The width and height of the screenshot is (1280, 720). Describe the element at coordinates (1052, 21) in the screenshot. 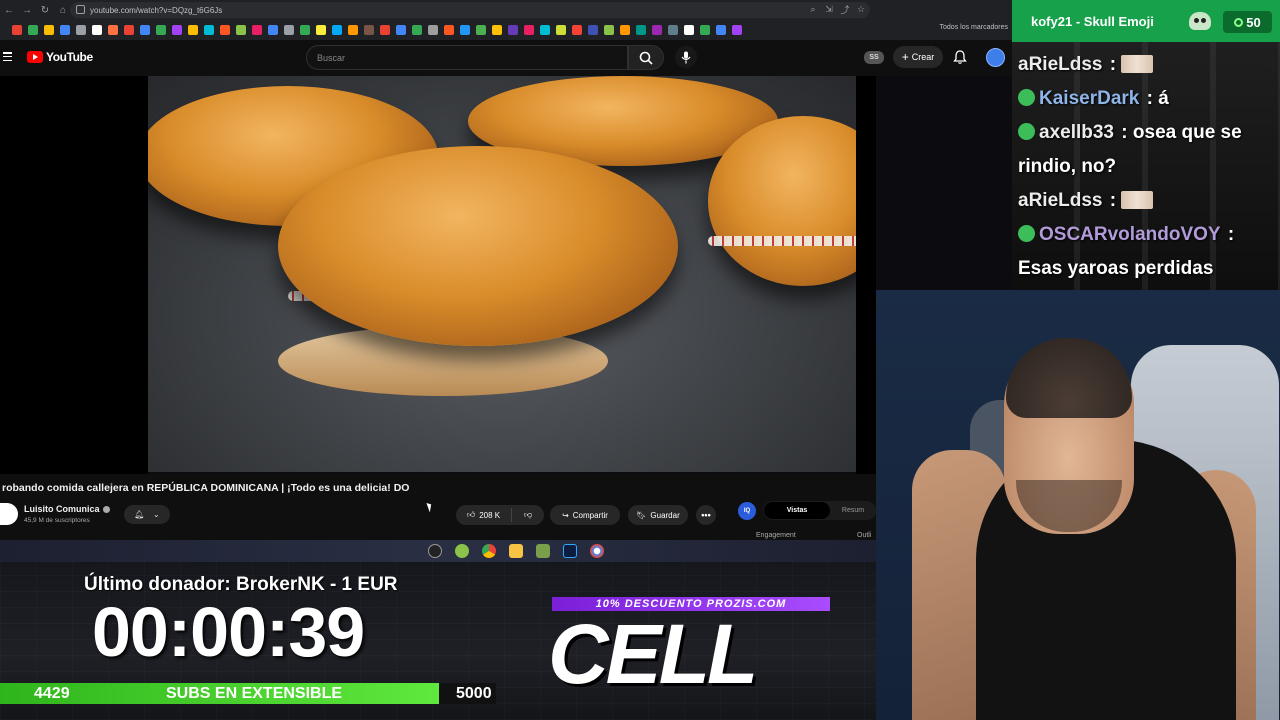

I see `redemption-user: kofy21` at that location.